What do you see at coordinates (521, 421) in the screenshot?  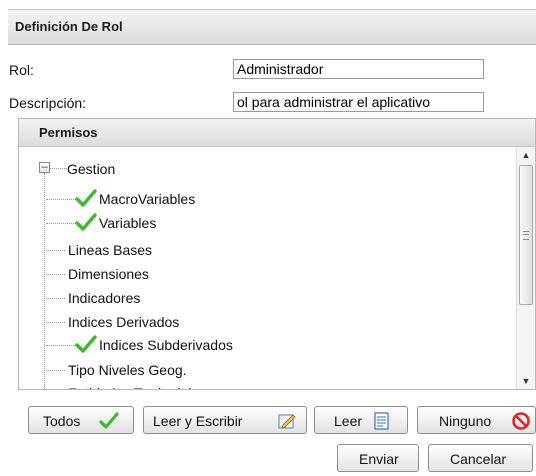 I see `prohibited-icon` at bounding box center [521, 421].